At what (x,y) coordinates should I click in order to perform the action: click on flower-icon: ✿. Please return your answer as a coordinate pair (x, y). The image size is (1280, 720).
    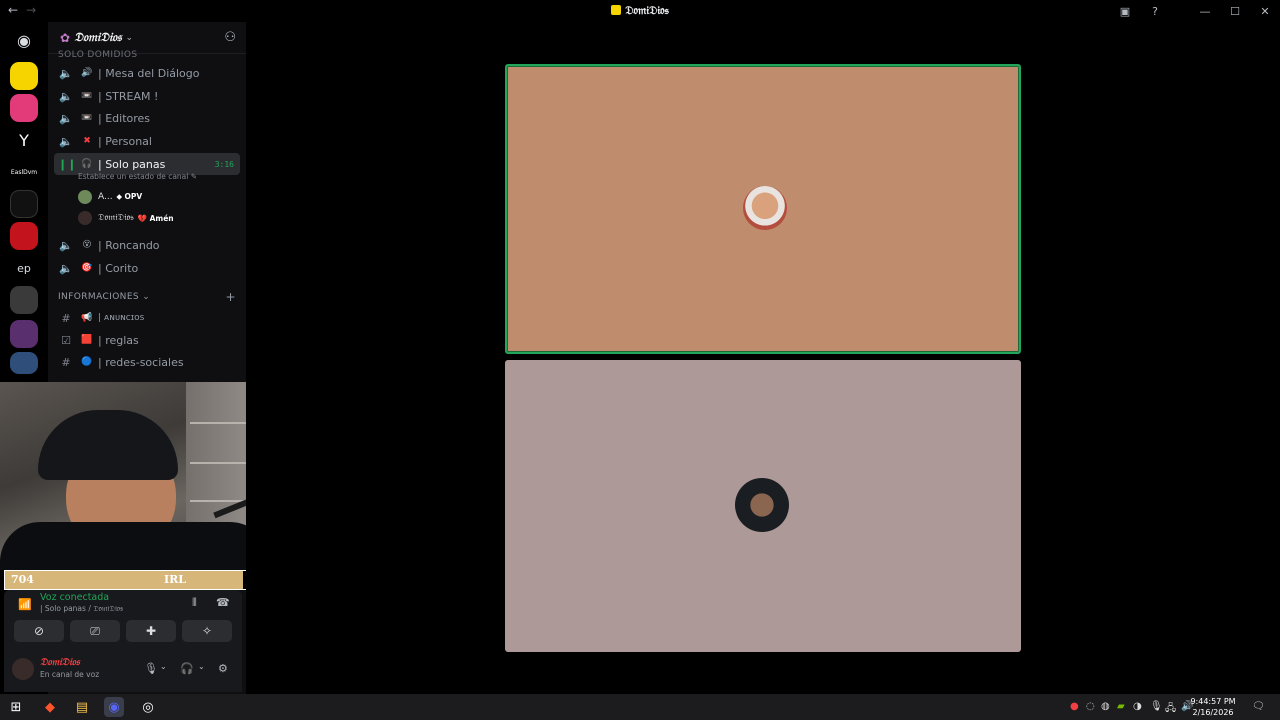
    Looking at the image, I should click on (65, 37).